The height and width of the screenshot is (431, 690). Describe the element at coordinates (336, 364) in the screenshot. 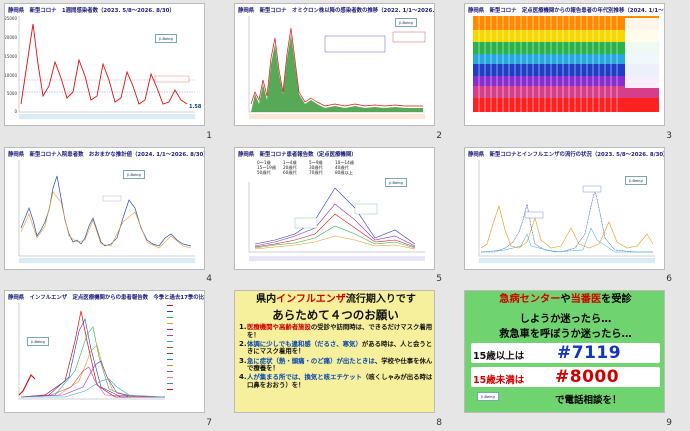

I see `request-item: 3. 急に症状（熱・頭痛・のど痛）が出たときは、学校や仕事を休んで療養を！` at that location.